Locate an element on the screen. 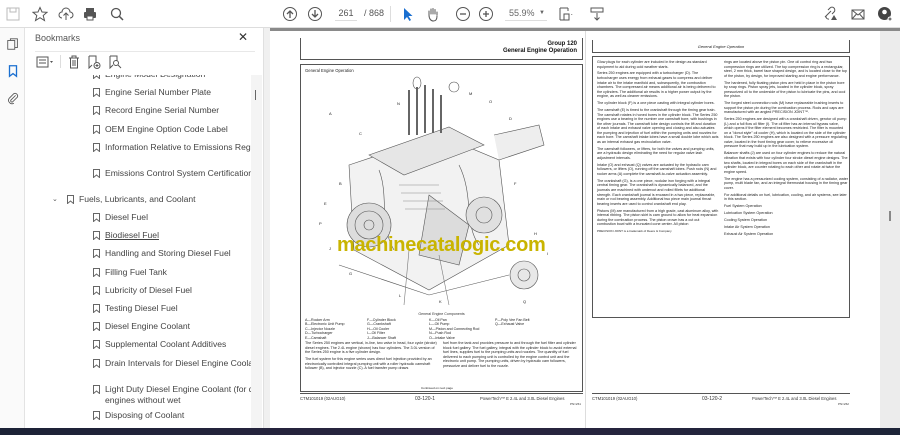  bookmark-item: Lubricity of Diesel Fuel is located at coordinates (138, 291).